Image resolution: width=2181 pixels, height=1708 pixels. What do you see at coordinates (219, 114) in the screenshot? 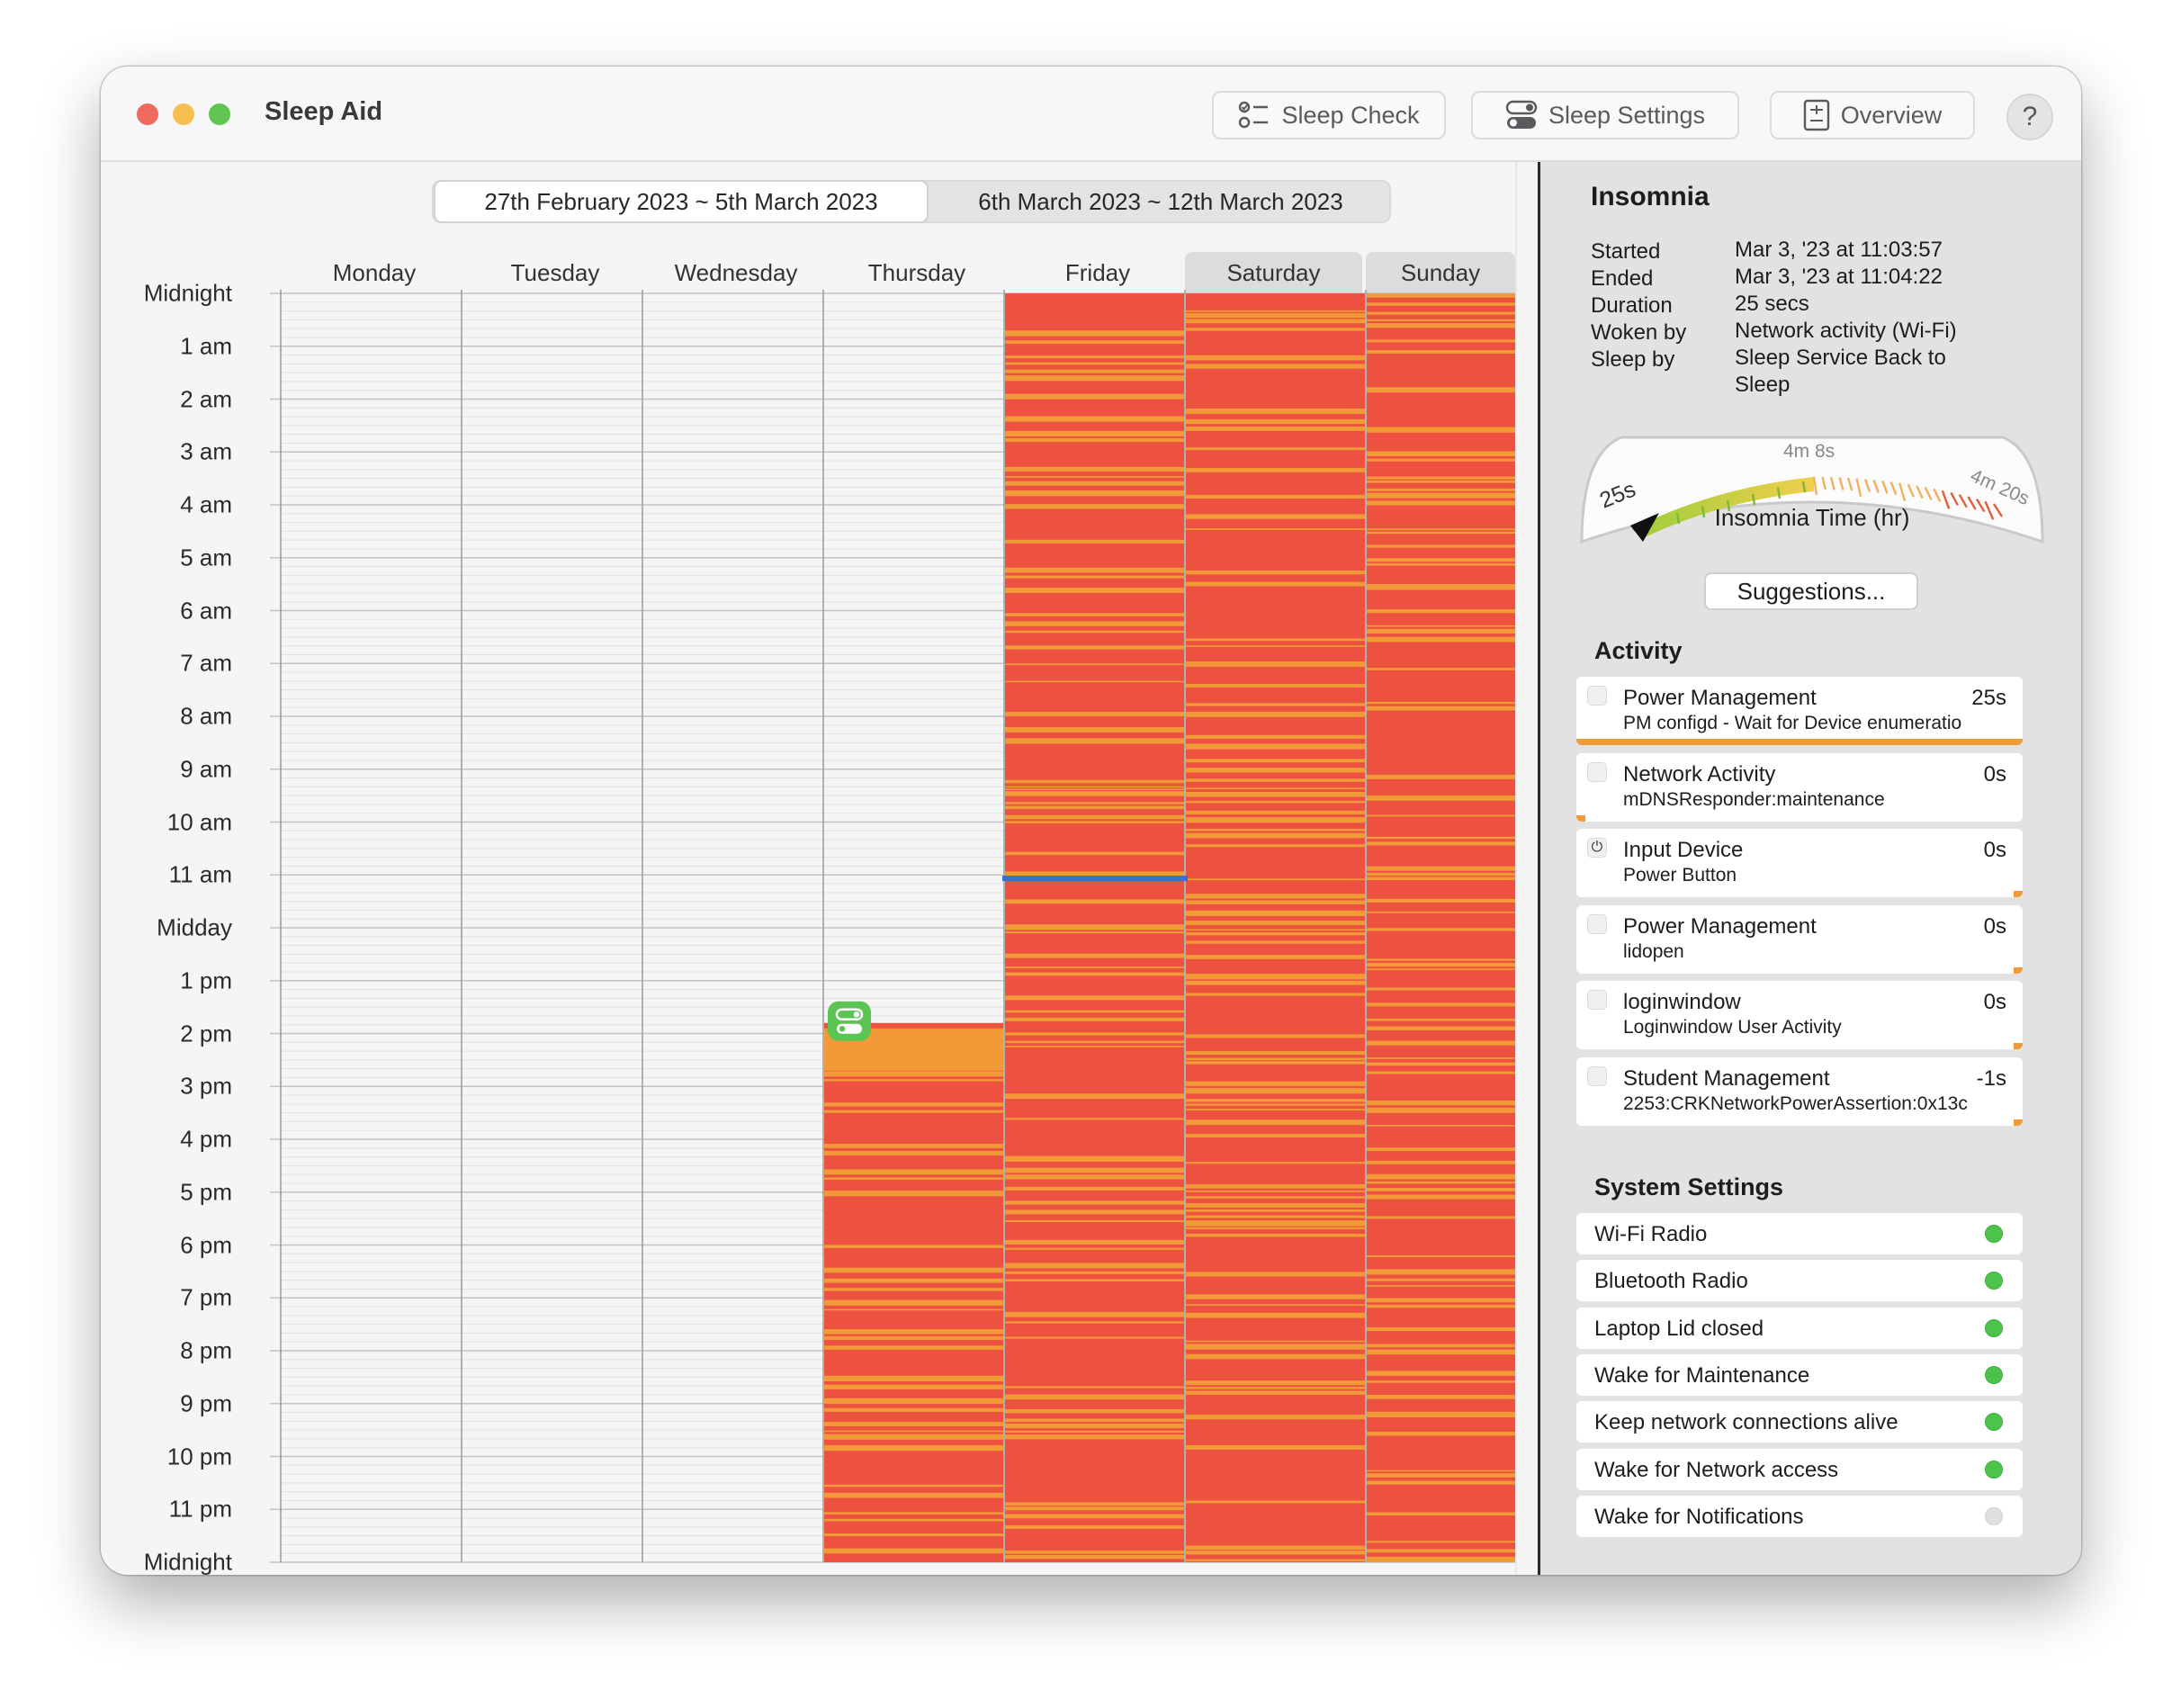
I see `maximize-window-button` at bounding box center [219, 114].